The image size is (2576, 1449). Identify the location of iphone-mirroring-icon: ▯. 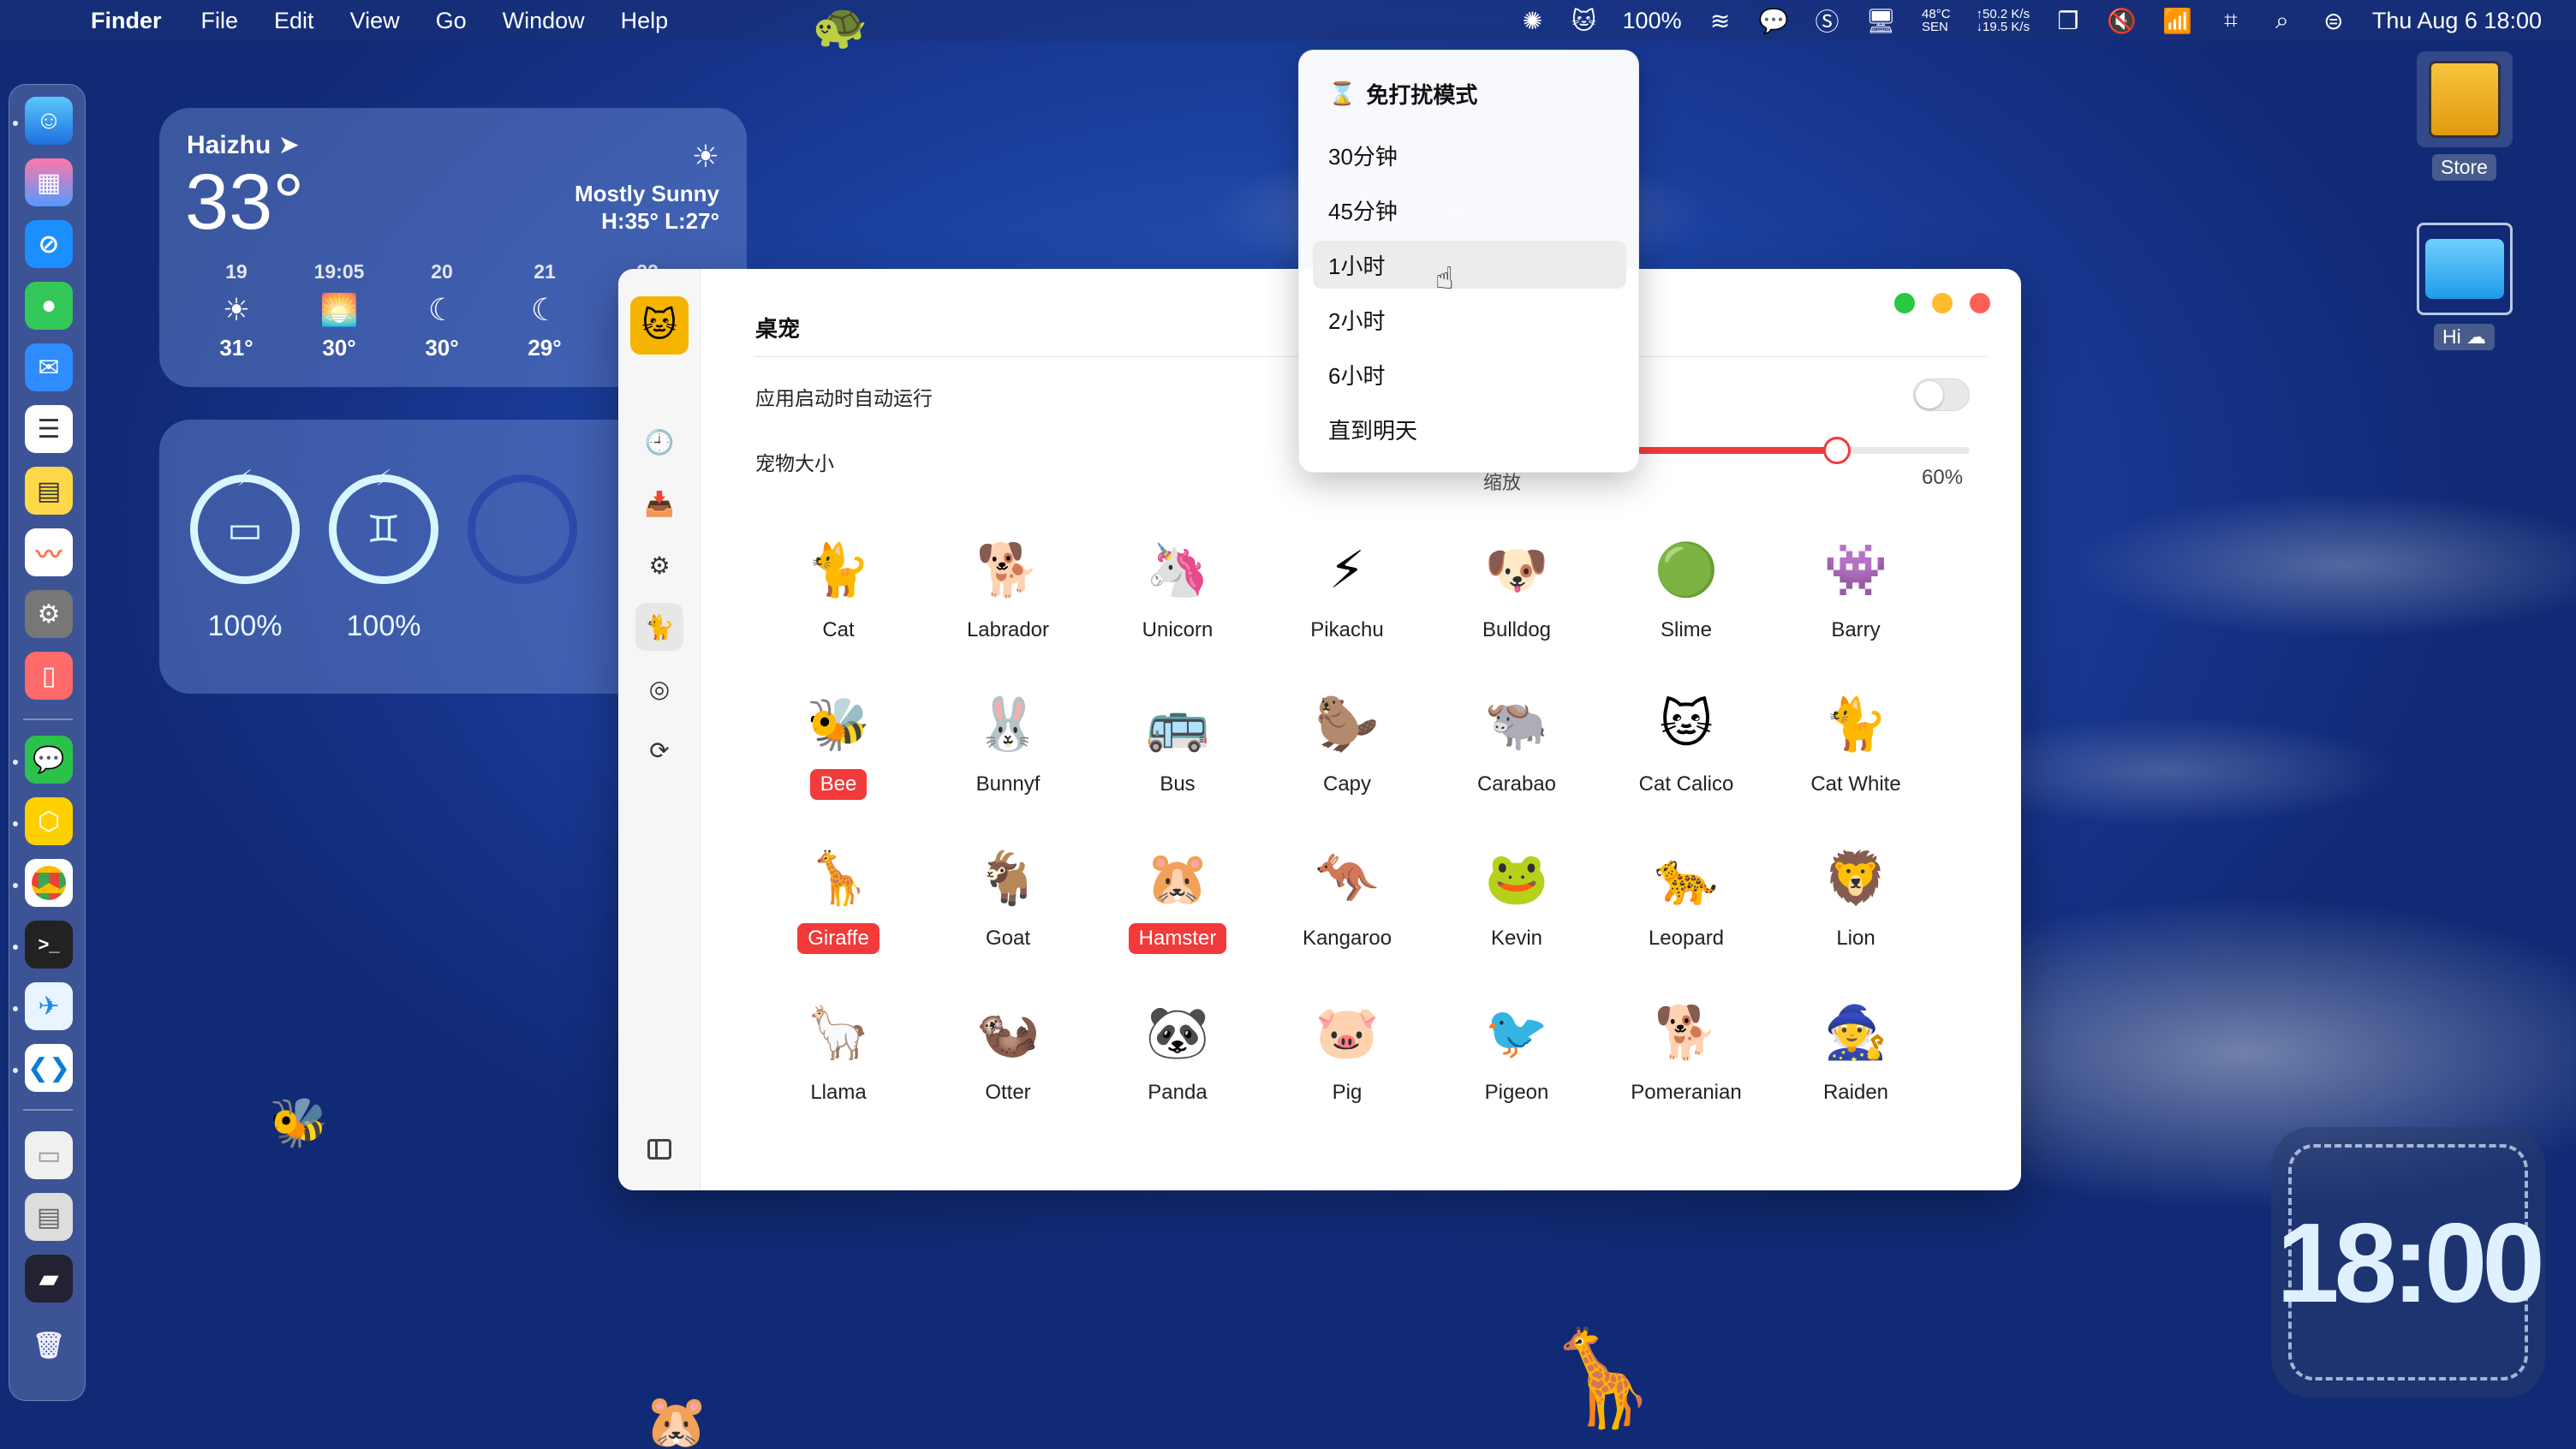
(49, 676).